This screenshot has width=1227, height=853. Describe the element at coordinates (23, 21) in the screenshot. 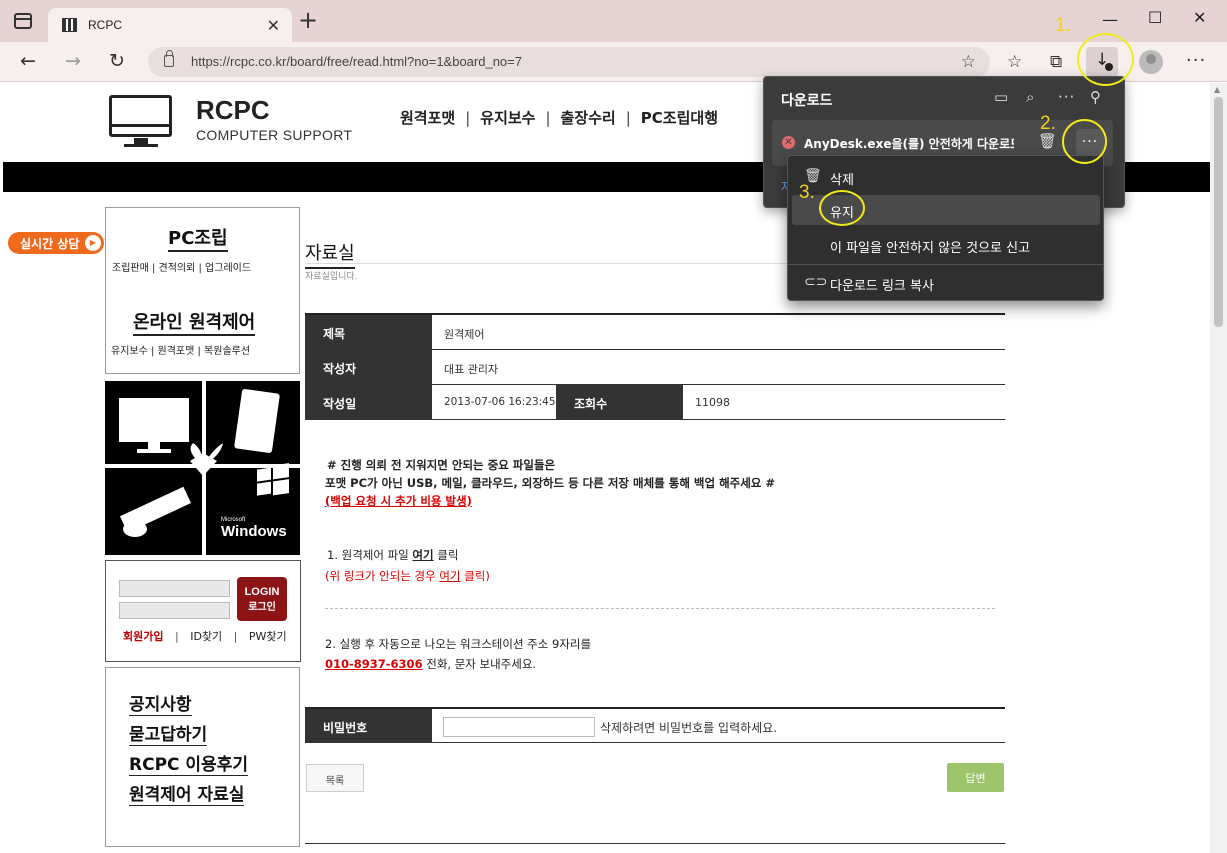

I see `tab-actions-icon` at that location.